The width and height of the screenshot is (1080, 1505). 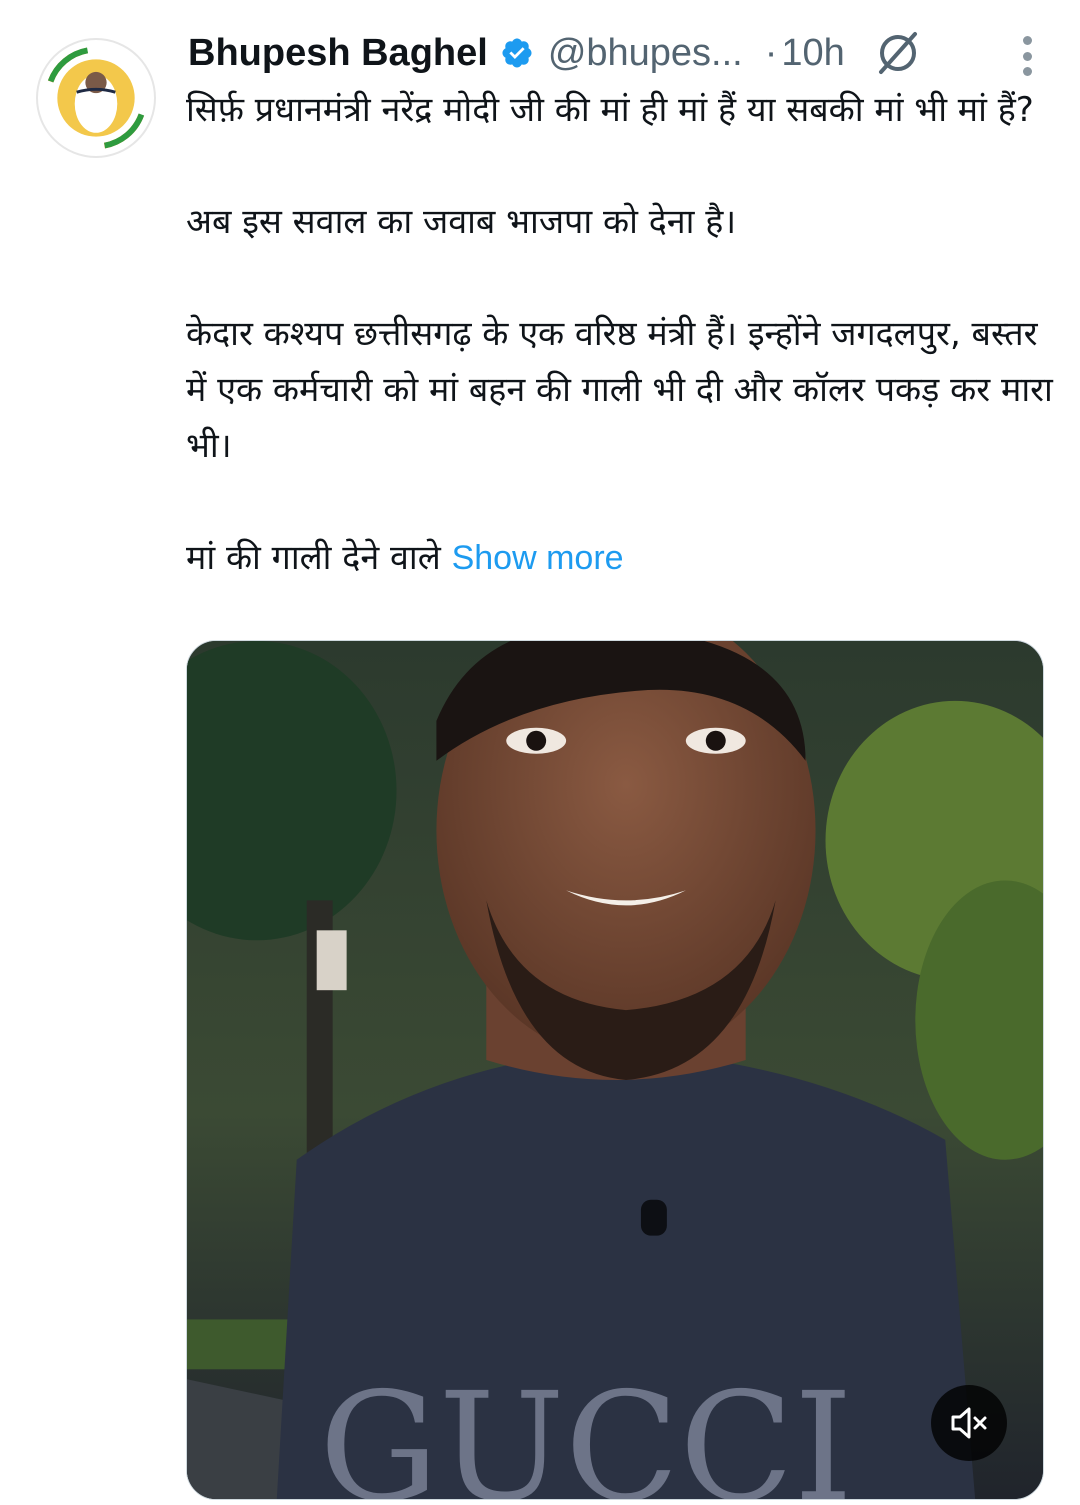 What do you see at coordinates (812, 53) in the screenshot?
I see `timestamp: 10h` at bounding box center [812, 53].